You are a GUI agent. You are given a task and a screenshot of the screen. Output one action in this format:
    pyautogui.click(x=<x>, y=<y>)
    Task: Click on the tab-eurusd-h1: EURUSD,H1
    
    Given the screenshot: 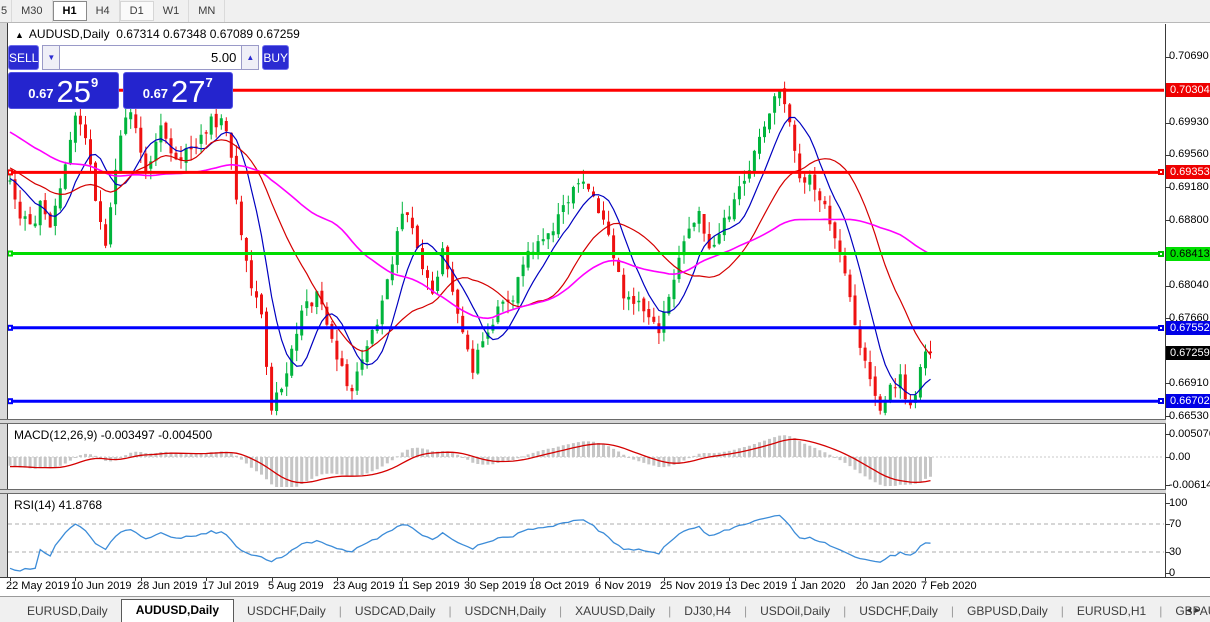 What is the action you would take?
    pyautogui.click(x=1111, y=611)
    